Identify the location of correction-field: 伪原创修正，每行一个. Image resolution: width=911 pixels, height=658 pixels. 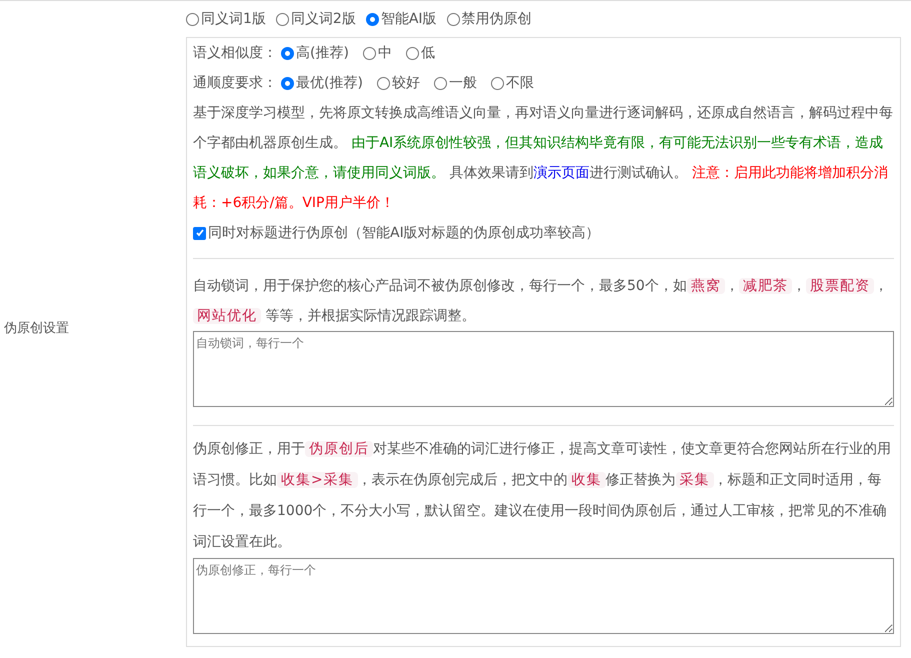
(543, 596).